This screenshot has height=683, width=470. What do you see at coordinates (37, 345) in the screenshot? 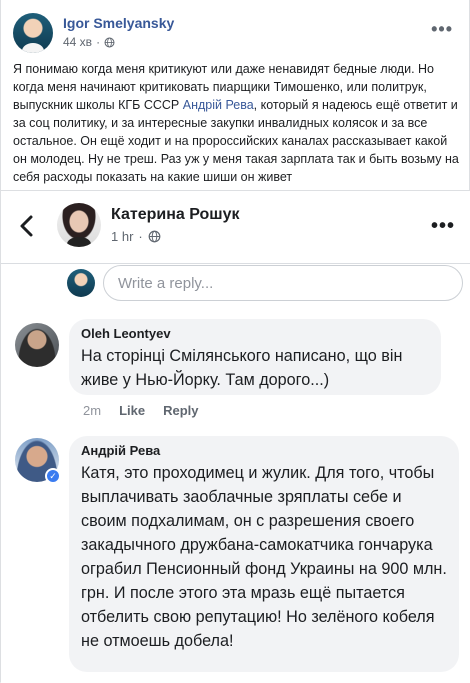
I see `commenter-avatar` at bounding box center [37, 345].